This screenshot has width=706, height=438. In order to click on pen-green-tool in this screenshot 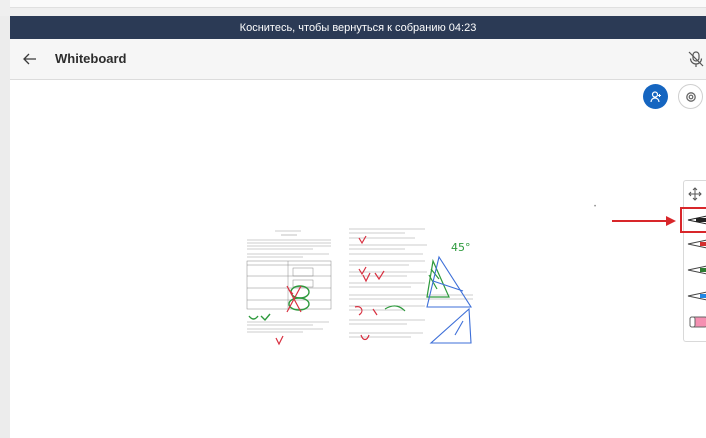, I will do `click(695, 270)`.